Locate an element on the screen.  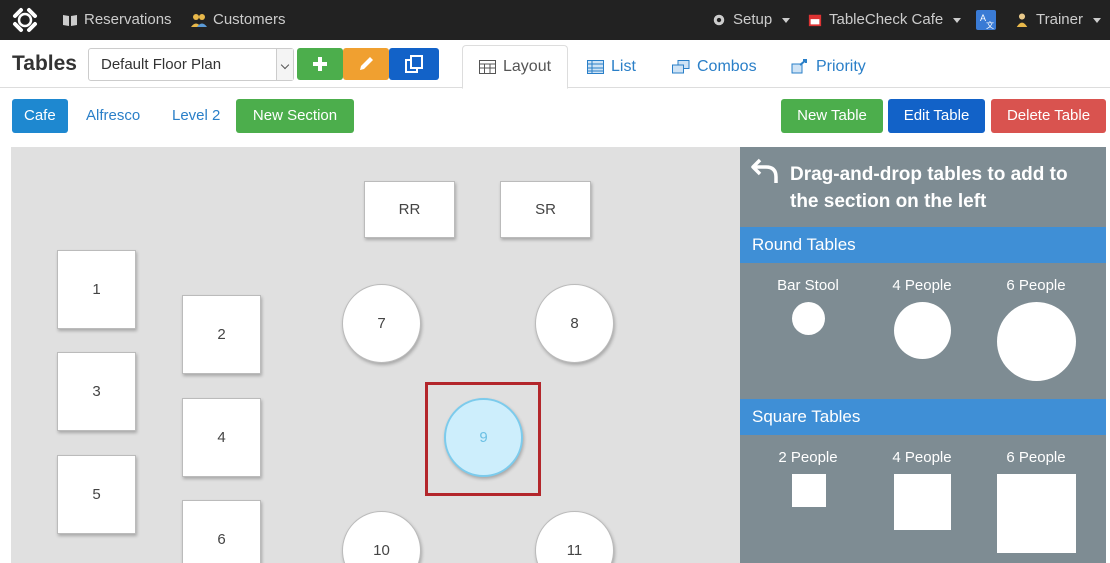
plus-icon is located at coordinates (320, 64).